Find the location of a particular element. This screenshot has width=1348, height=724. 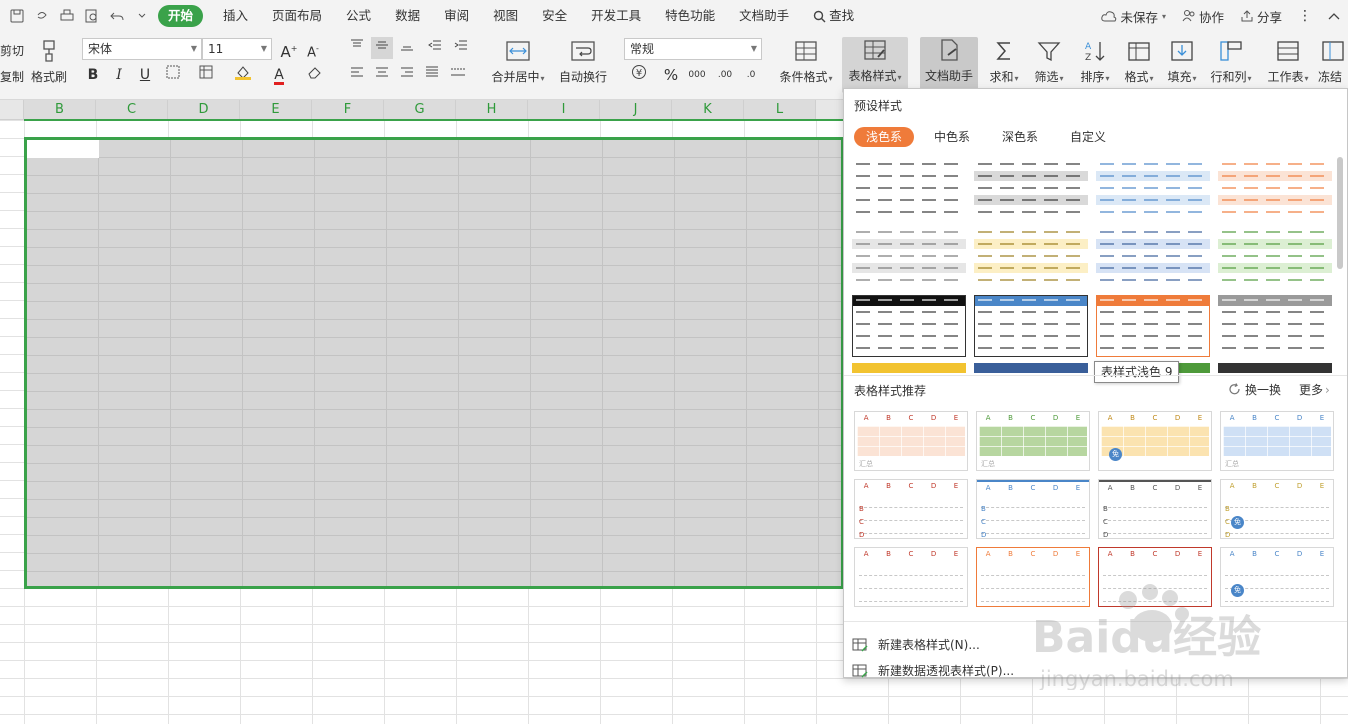

number-format-select: 常规 ▼ is located at coordinates (693, 49).